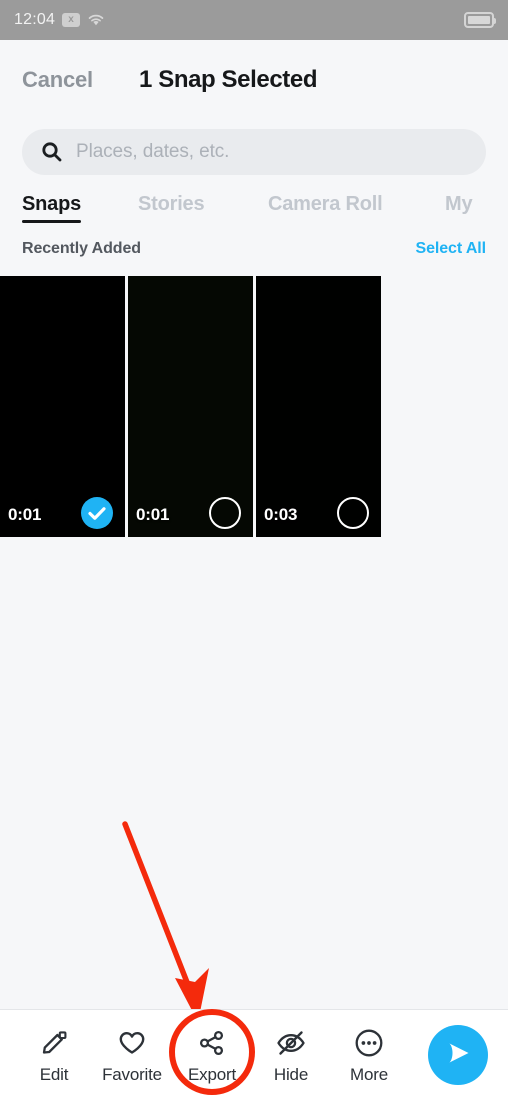 The width and height of the screenshot is (508, 1100). Describe the element at coordinates (97, 513) in the screenshot. I see `snap-select-checkbox-checked` at that location.